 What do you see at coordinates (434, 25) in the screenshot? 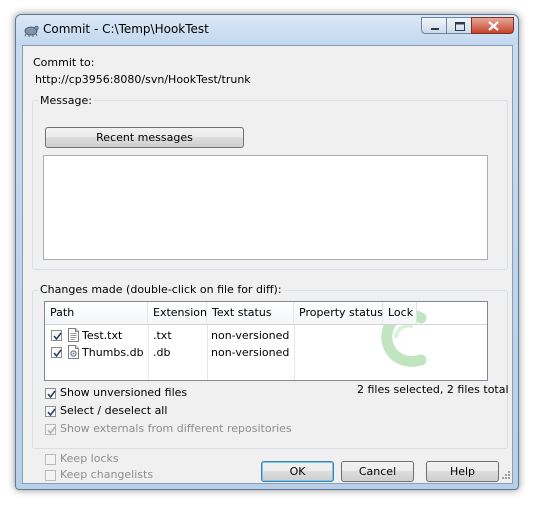
I see `minimize-button` at bounding box center [434, 25].